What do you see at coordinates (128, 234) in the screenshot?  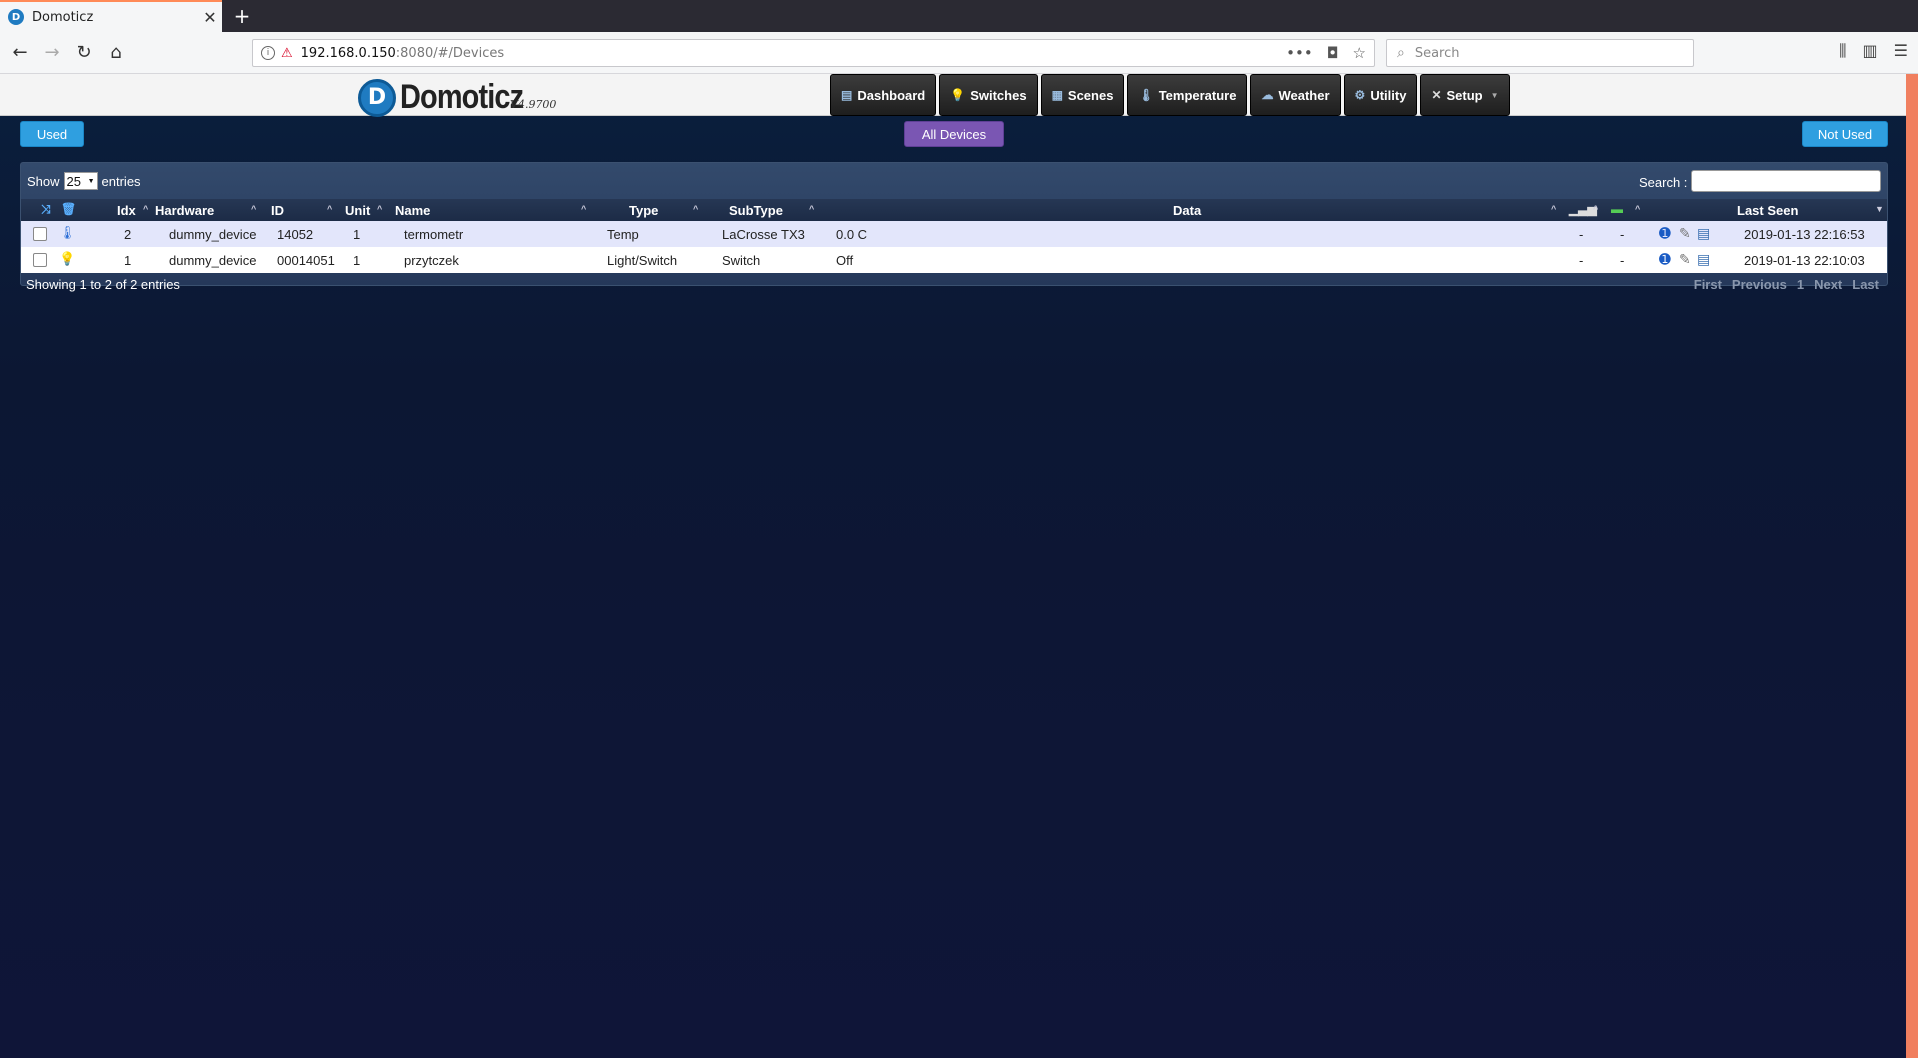 I see `cell-idx: 2` at bounding box center [128, 234].